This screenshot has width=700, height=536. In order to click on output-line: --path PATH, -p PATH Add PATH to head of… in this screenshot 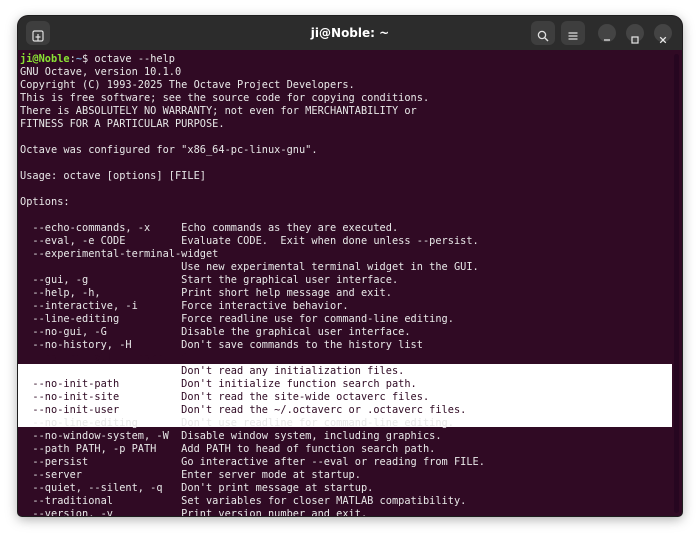, I will do `click(228, 449)`.